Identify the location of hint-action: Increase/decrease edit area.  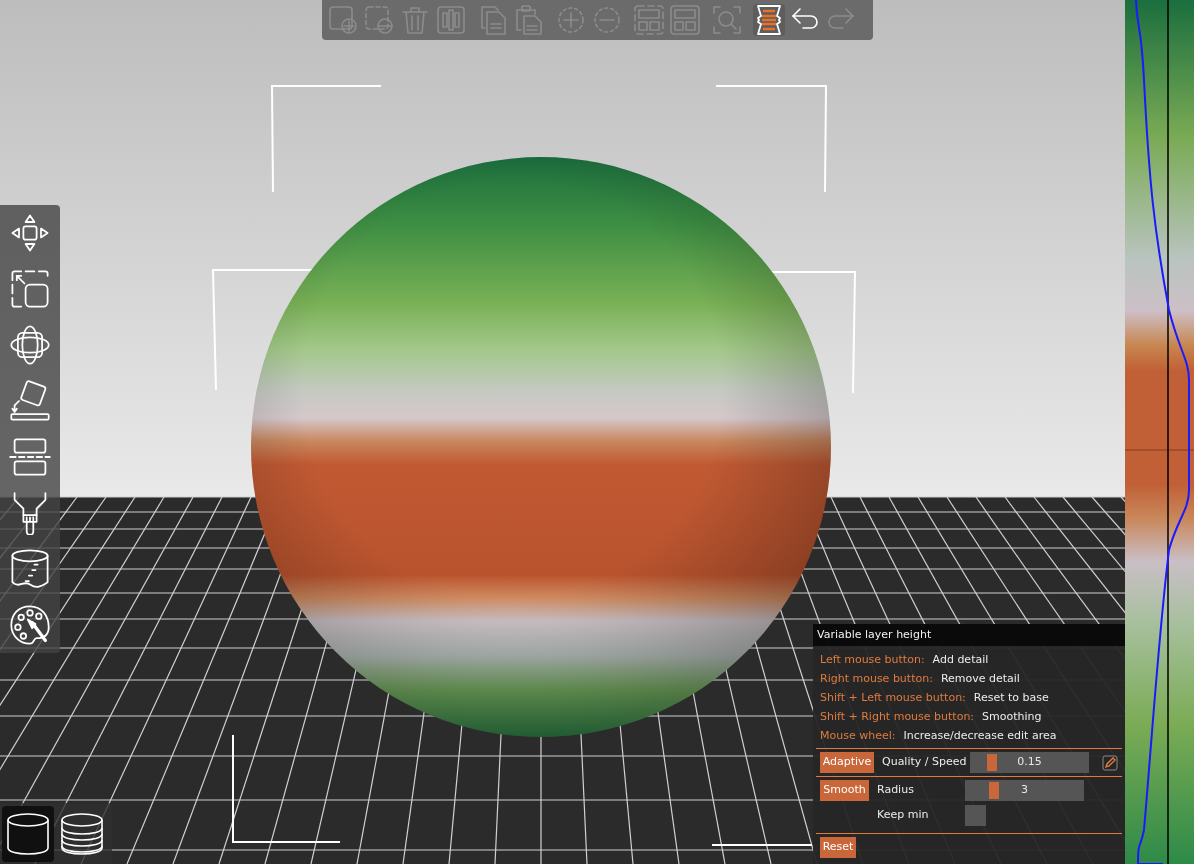
(980, 735).